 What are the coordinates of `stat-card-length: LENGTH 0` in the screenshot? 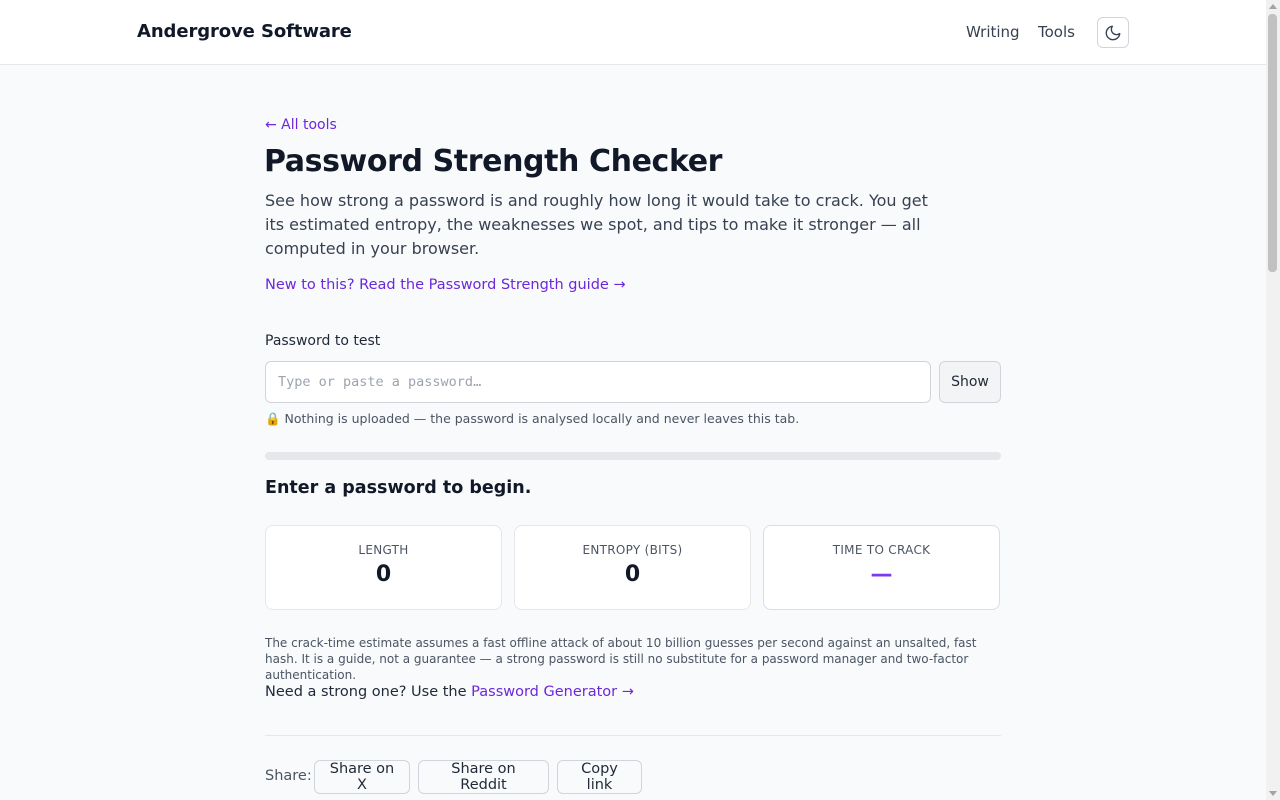 It's located at (383, 567).